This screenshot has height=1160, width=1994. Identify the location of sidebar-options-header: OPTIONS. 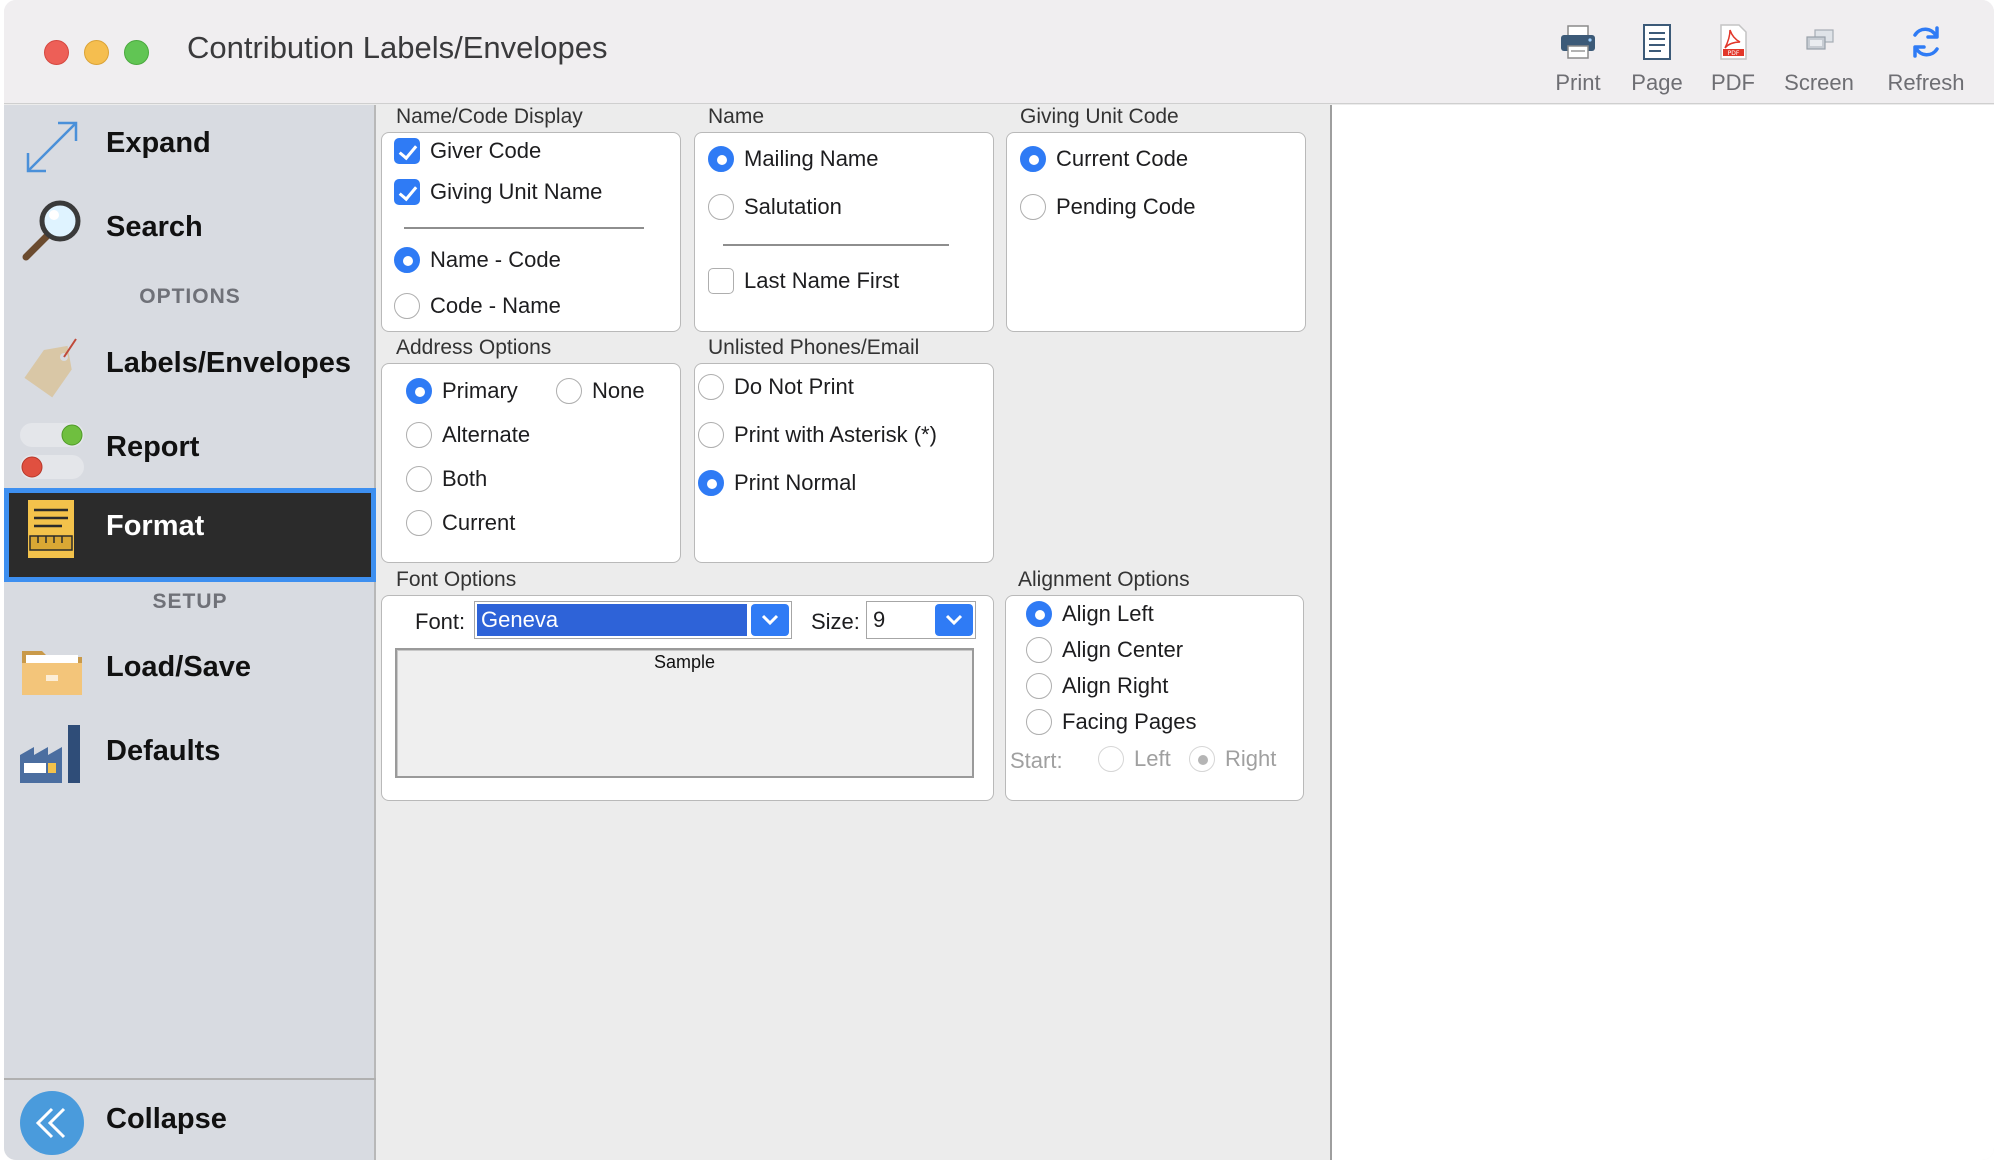
(190, 296).